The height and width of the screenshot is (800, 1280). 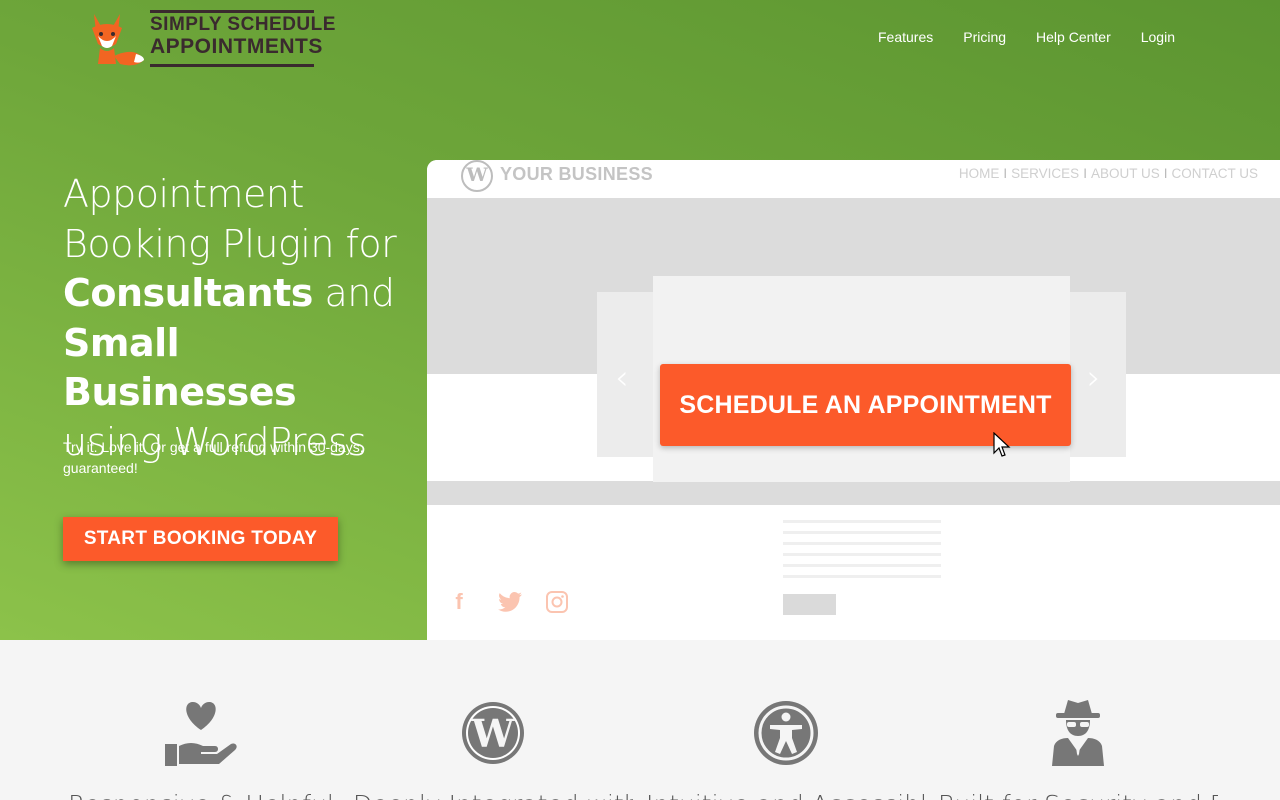 What do you see at coordinates (230, 219) in the screenshot?
I see `headline-part1: Appointment Booking Plugin for` at bounding box center [230, 219].